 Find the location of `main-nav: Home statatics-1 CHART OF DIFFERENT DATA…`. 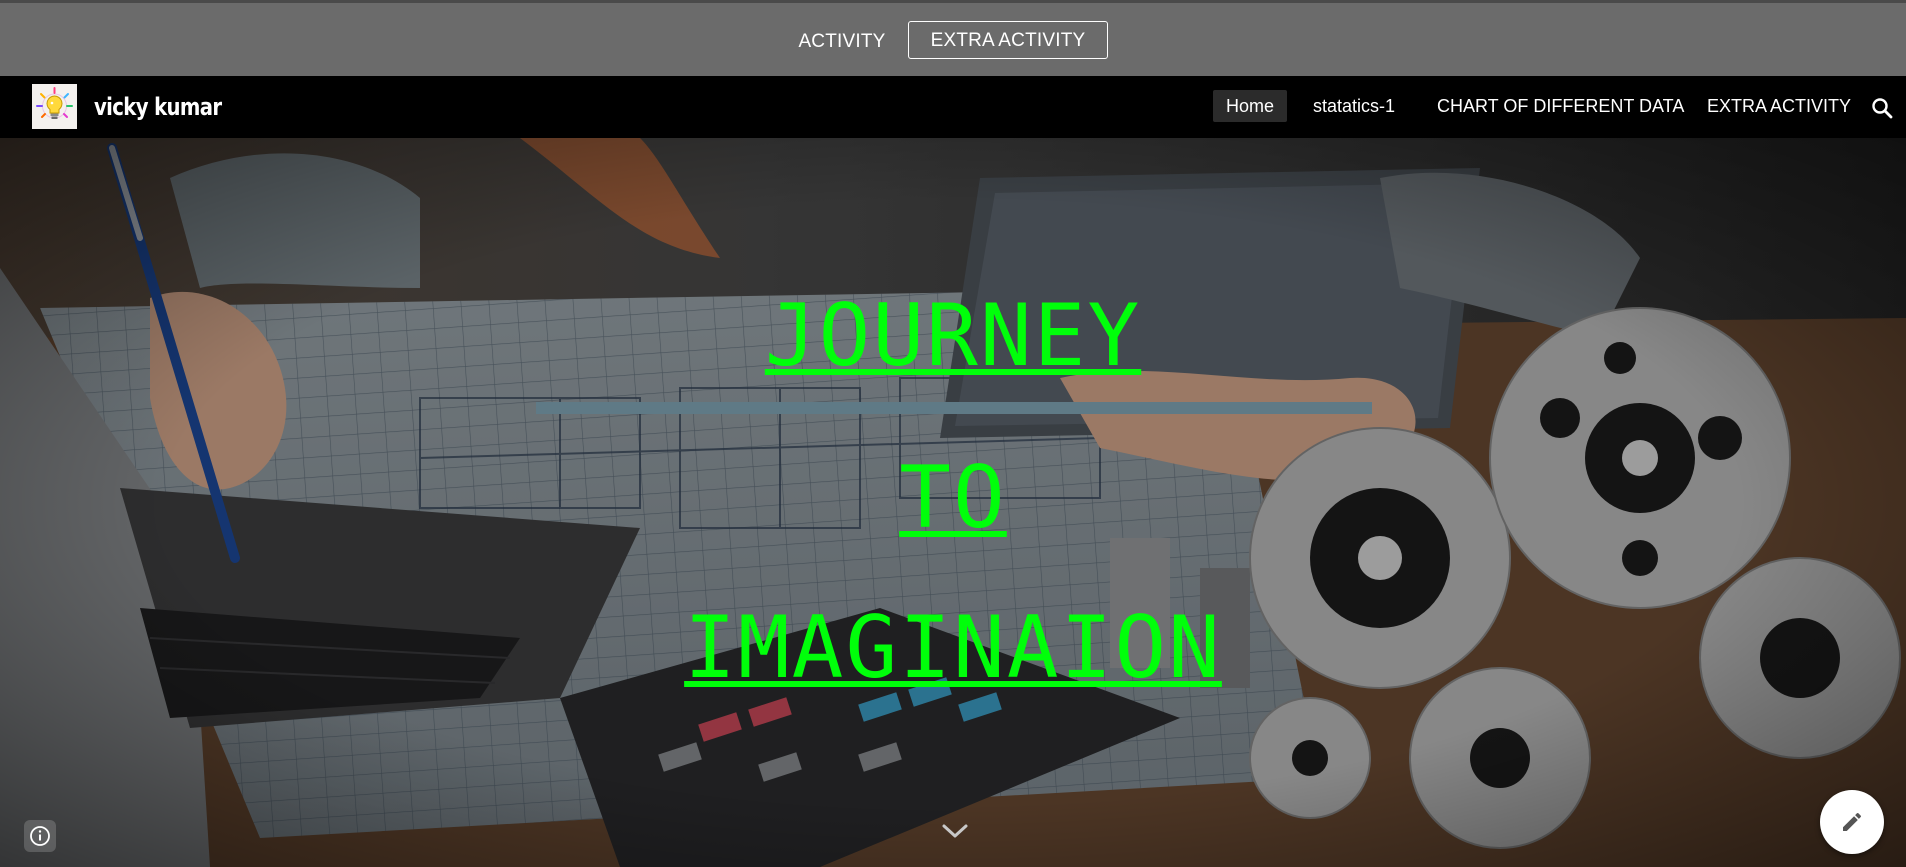

main-nav: Home statatics-1 CHART OF DIFFERENT DATA… is located at coordinates (953, 107).